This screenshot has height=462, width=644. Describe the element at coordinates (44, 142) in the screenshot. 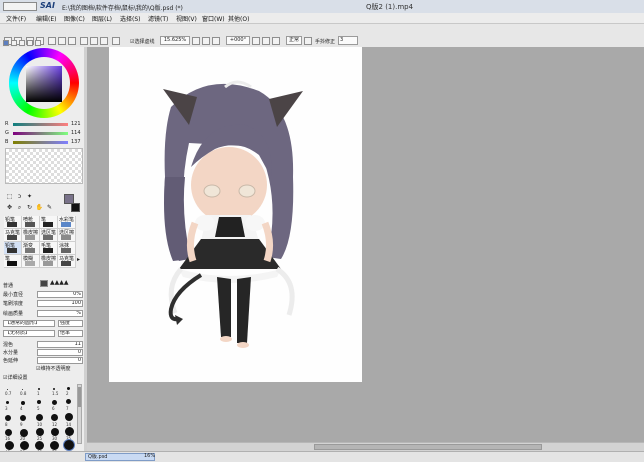

I see `blue-slider: B 137` at that location.